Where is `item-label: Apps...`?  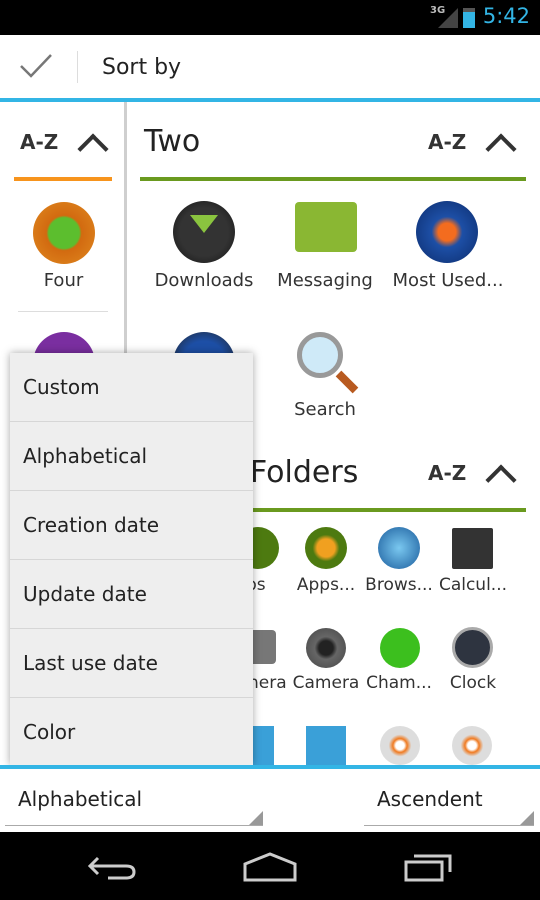 item-label: Apps... is located at coordinates (326, 585).